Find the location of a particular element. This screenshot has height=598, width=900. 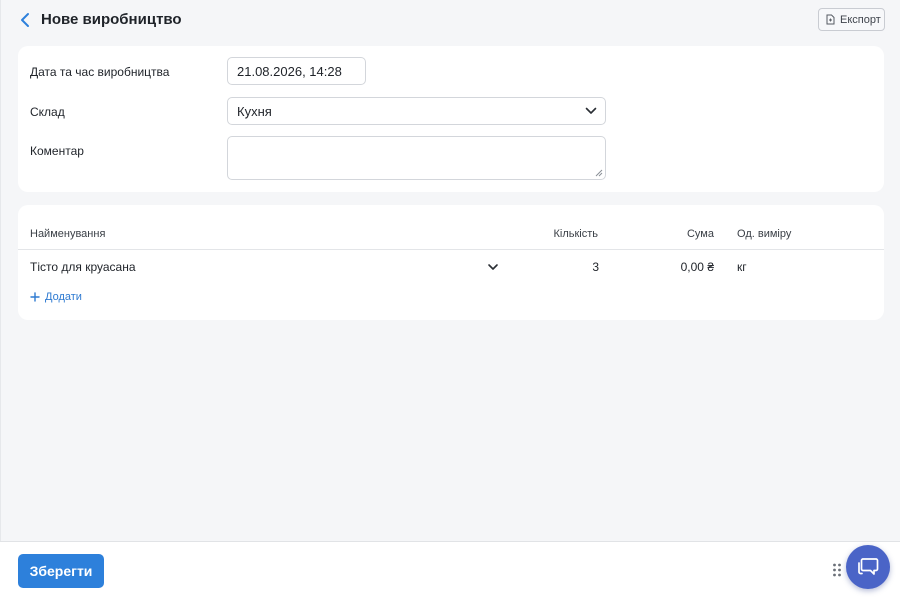

save-button: Зберегти is located at coordinates (61, 571).